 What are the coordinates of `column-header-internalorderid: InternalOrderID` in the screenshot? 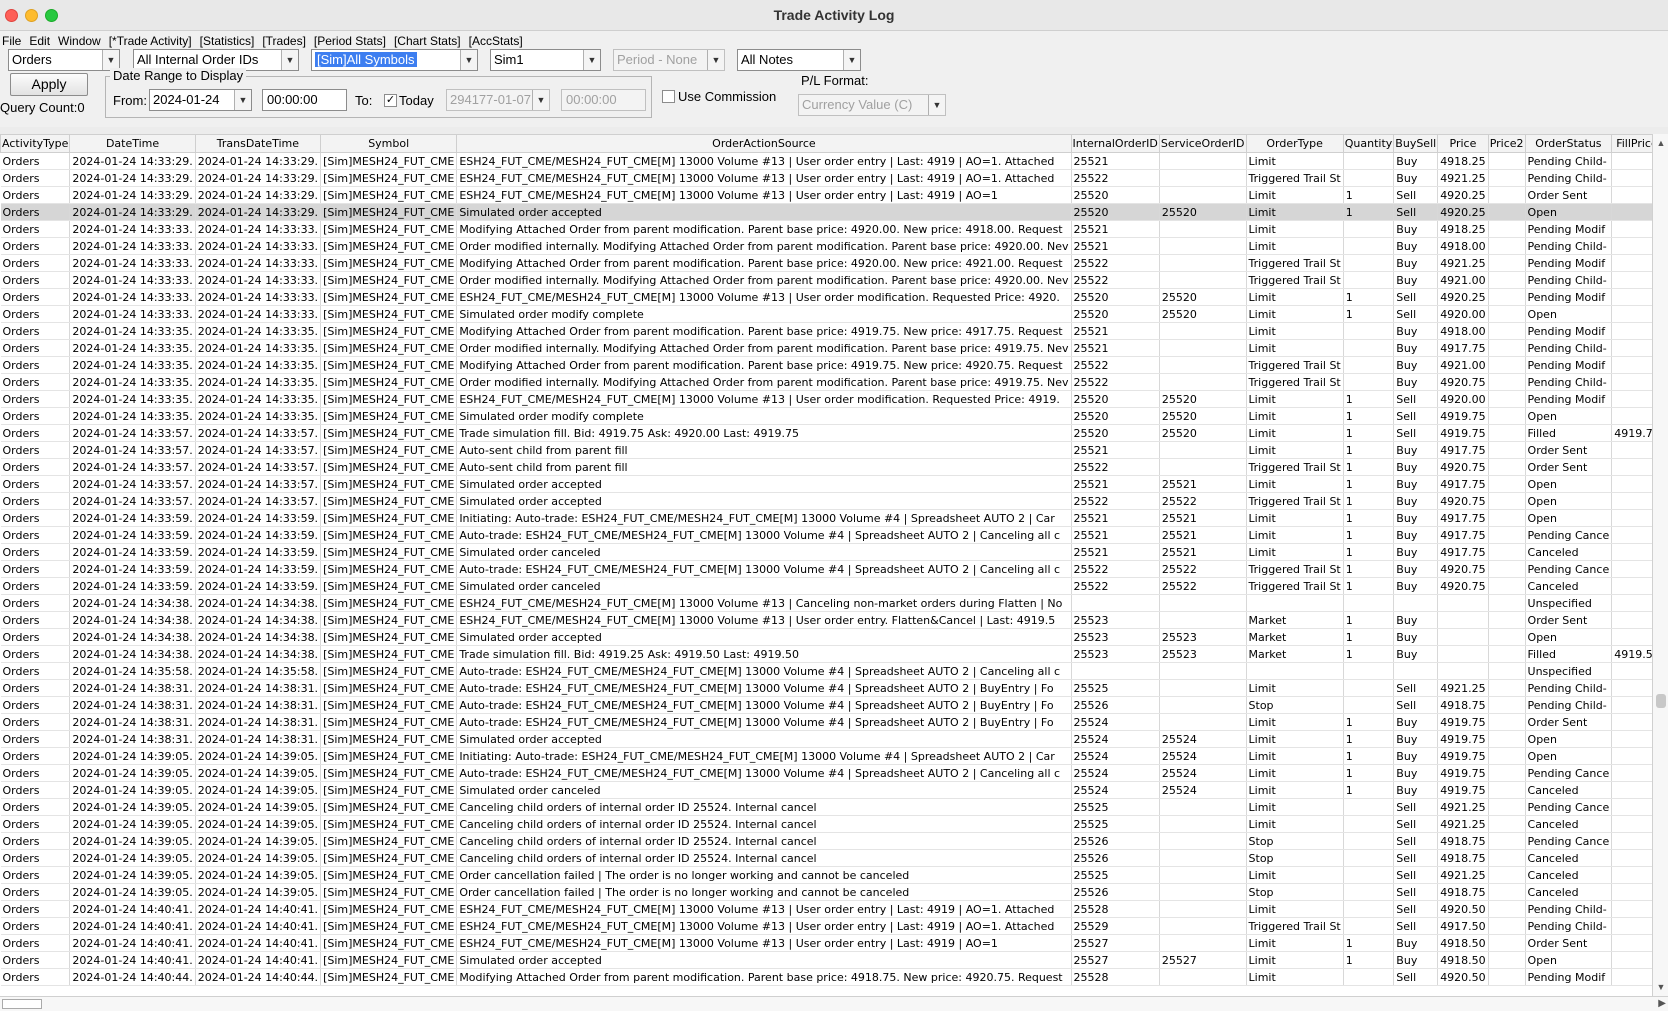 It's located at (1115, 143).